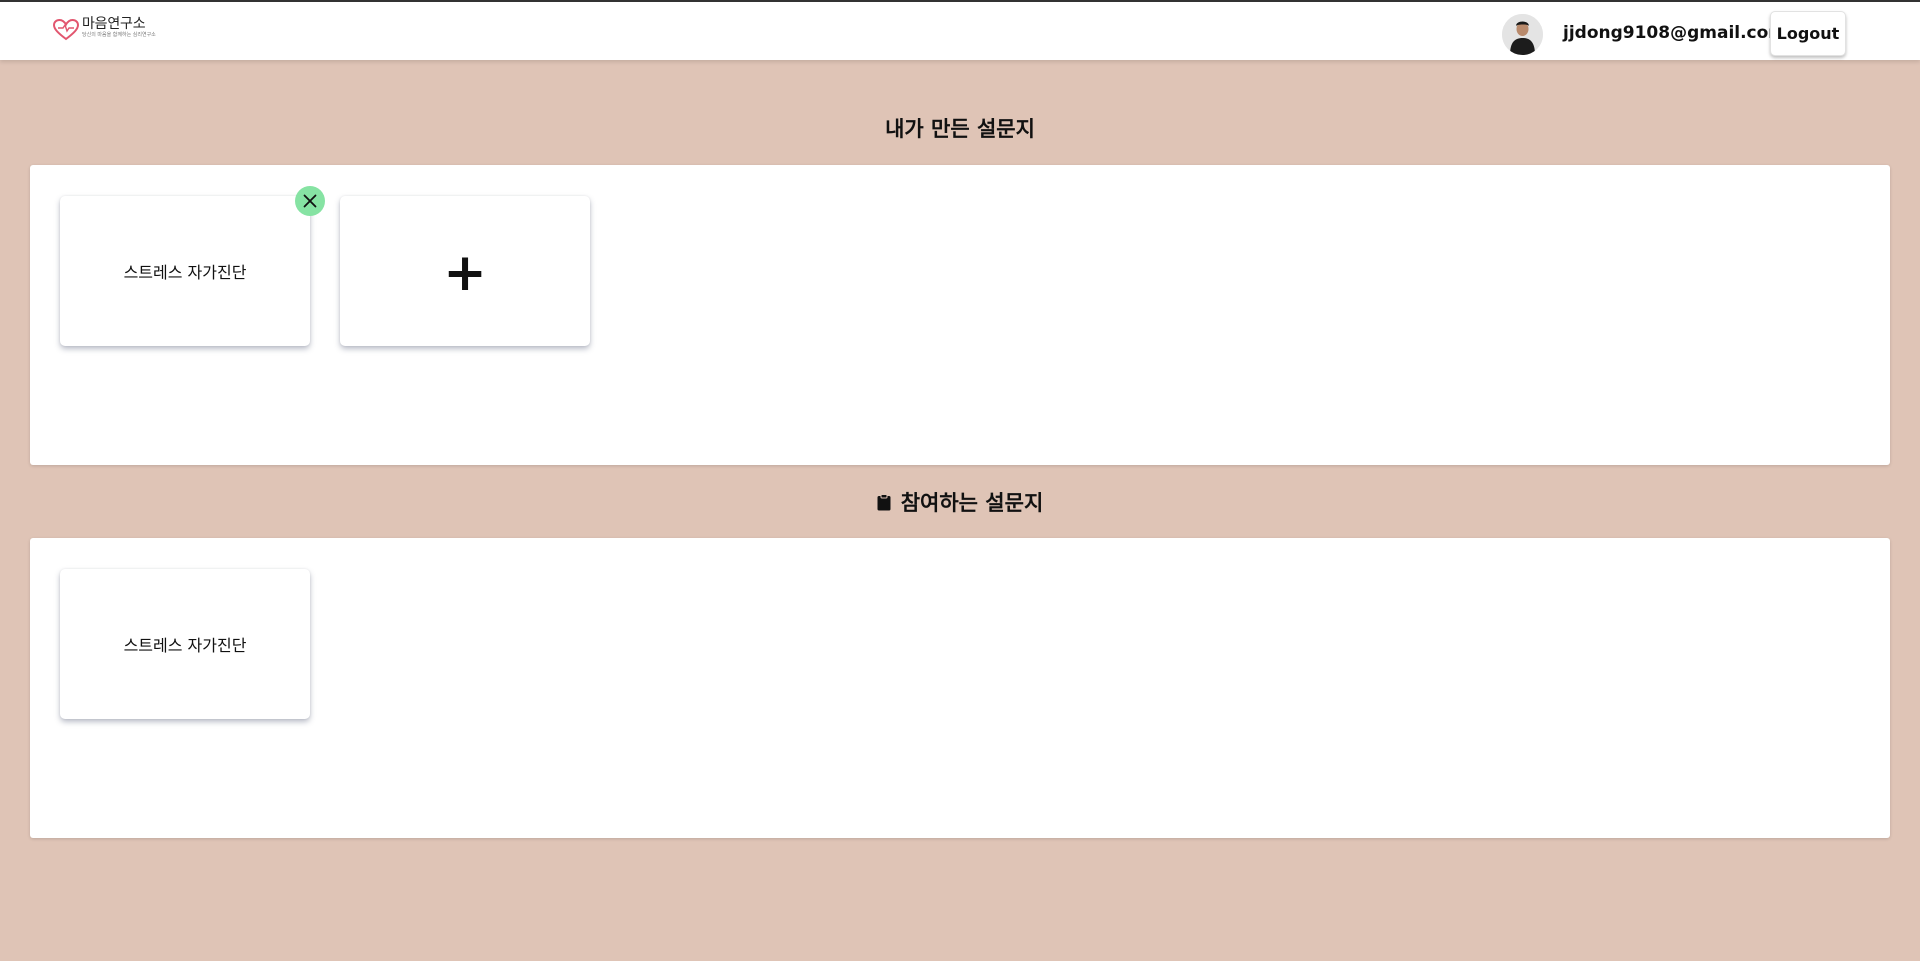 This screenshot has height=961, width=1920. I want to click on add-survey-button: +, so click(465, 271).